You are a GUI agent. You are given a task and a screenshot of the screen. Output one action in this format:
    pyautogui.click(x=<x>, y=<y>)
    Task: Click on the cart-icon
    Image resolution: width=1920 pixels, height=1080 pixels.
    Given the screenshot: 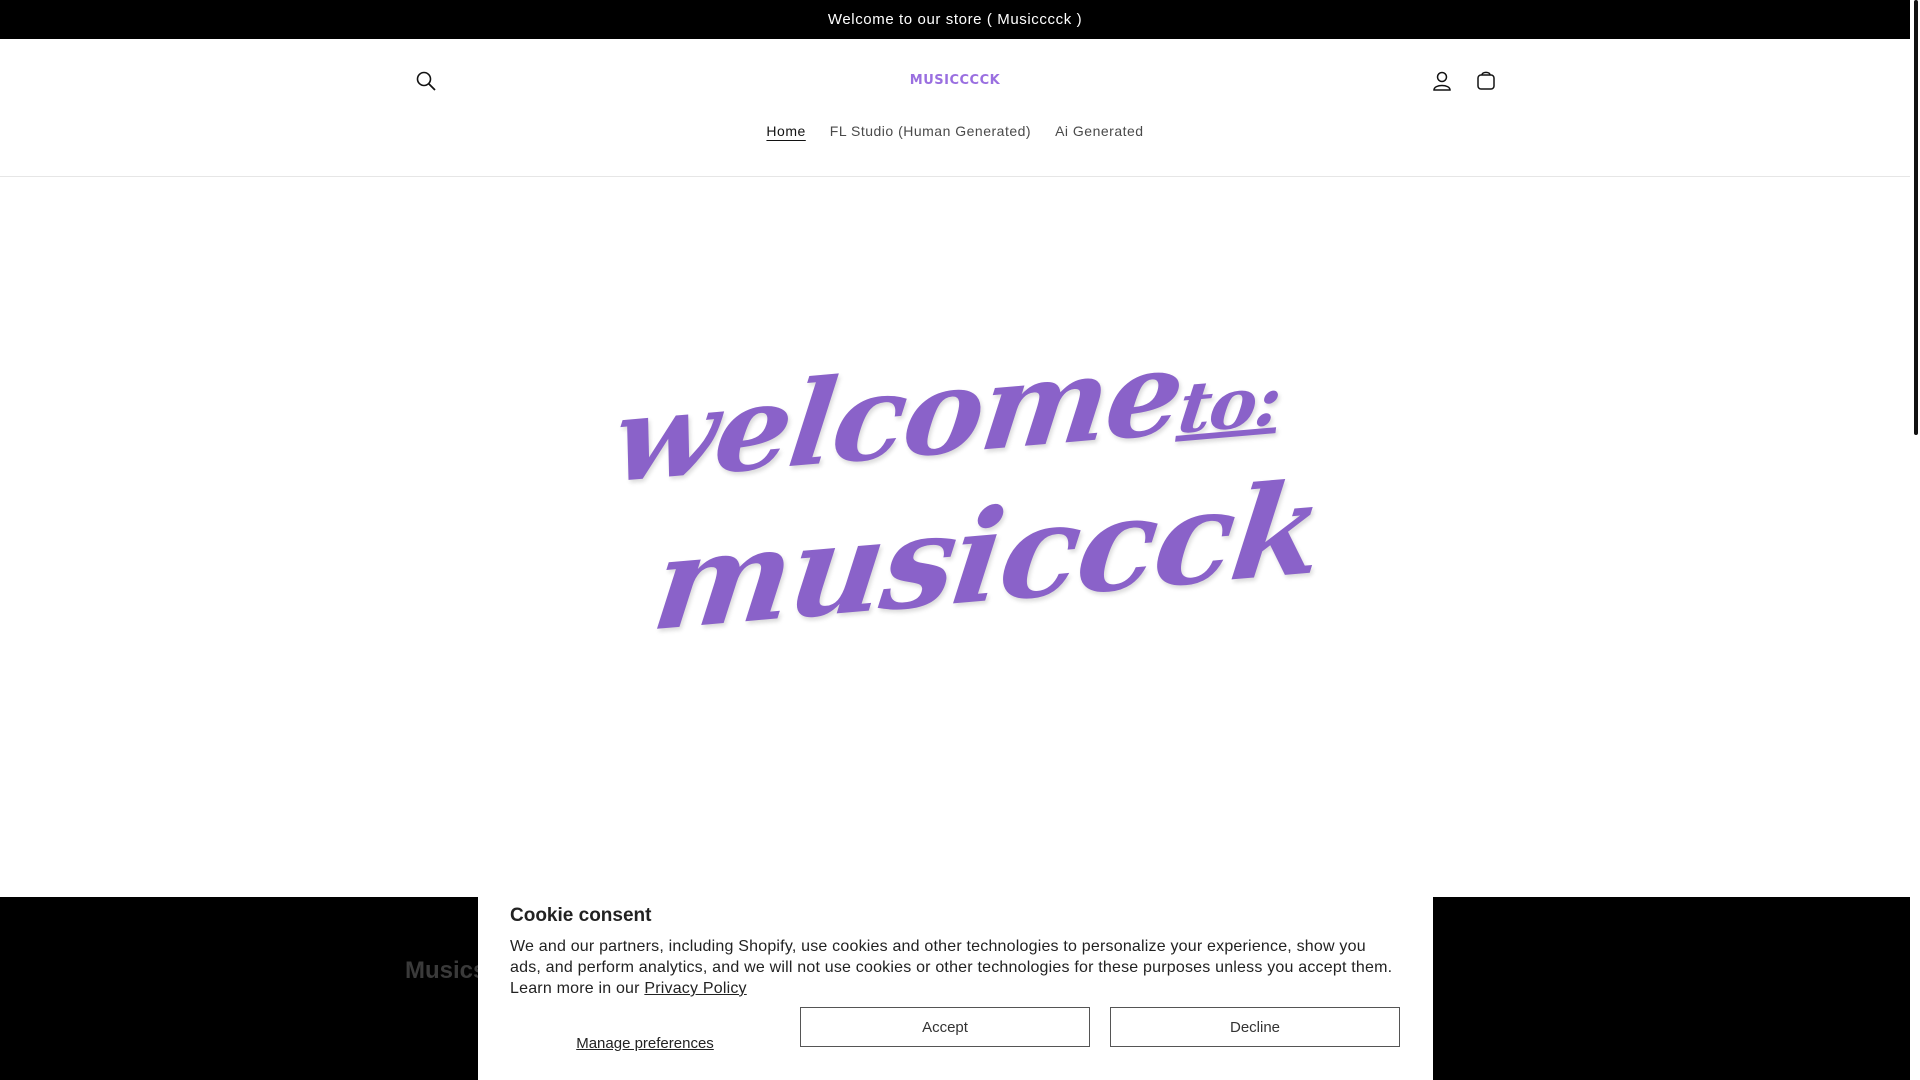 What is the action you would take?
    pyautogui.click(x=1486, y=80)
    